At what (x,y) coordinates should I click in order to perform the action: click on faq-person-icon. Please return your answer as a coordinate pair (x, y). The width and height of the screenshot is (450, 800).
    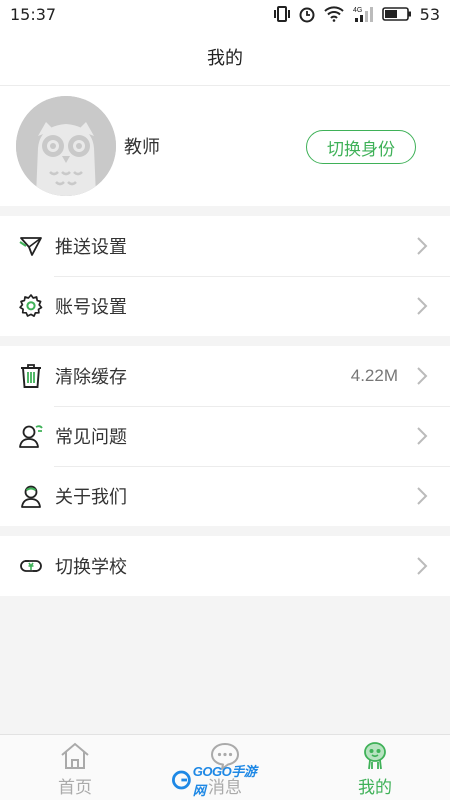
    Looking at the image, I should click on (31, 436).